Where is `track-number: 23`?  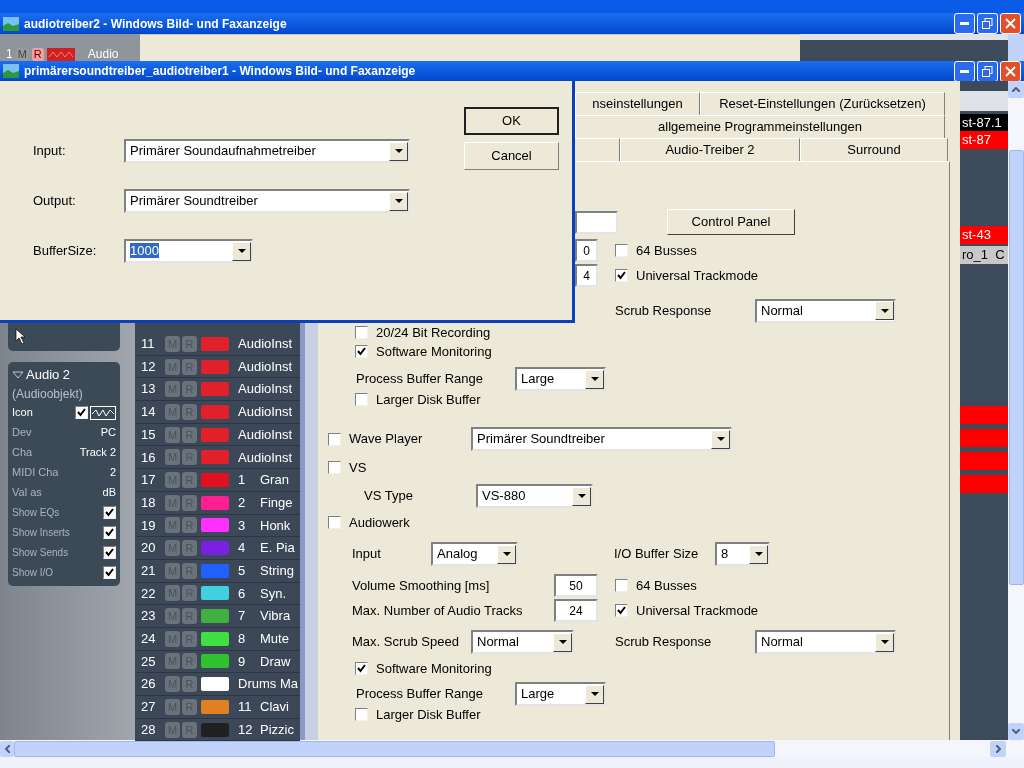
track-number: 23 is located at coordinates (149, 616).